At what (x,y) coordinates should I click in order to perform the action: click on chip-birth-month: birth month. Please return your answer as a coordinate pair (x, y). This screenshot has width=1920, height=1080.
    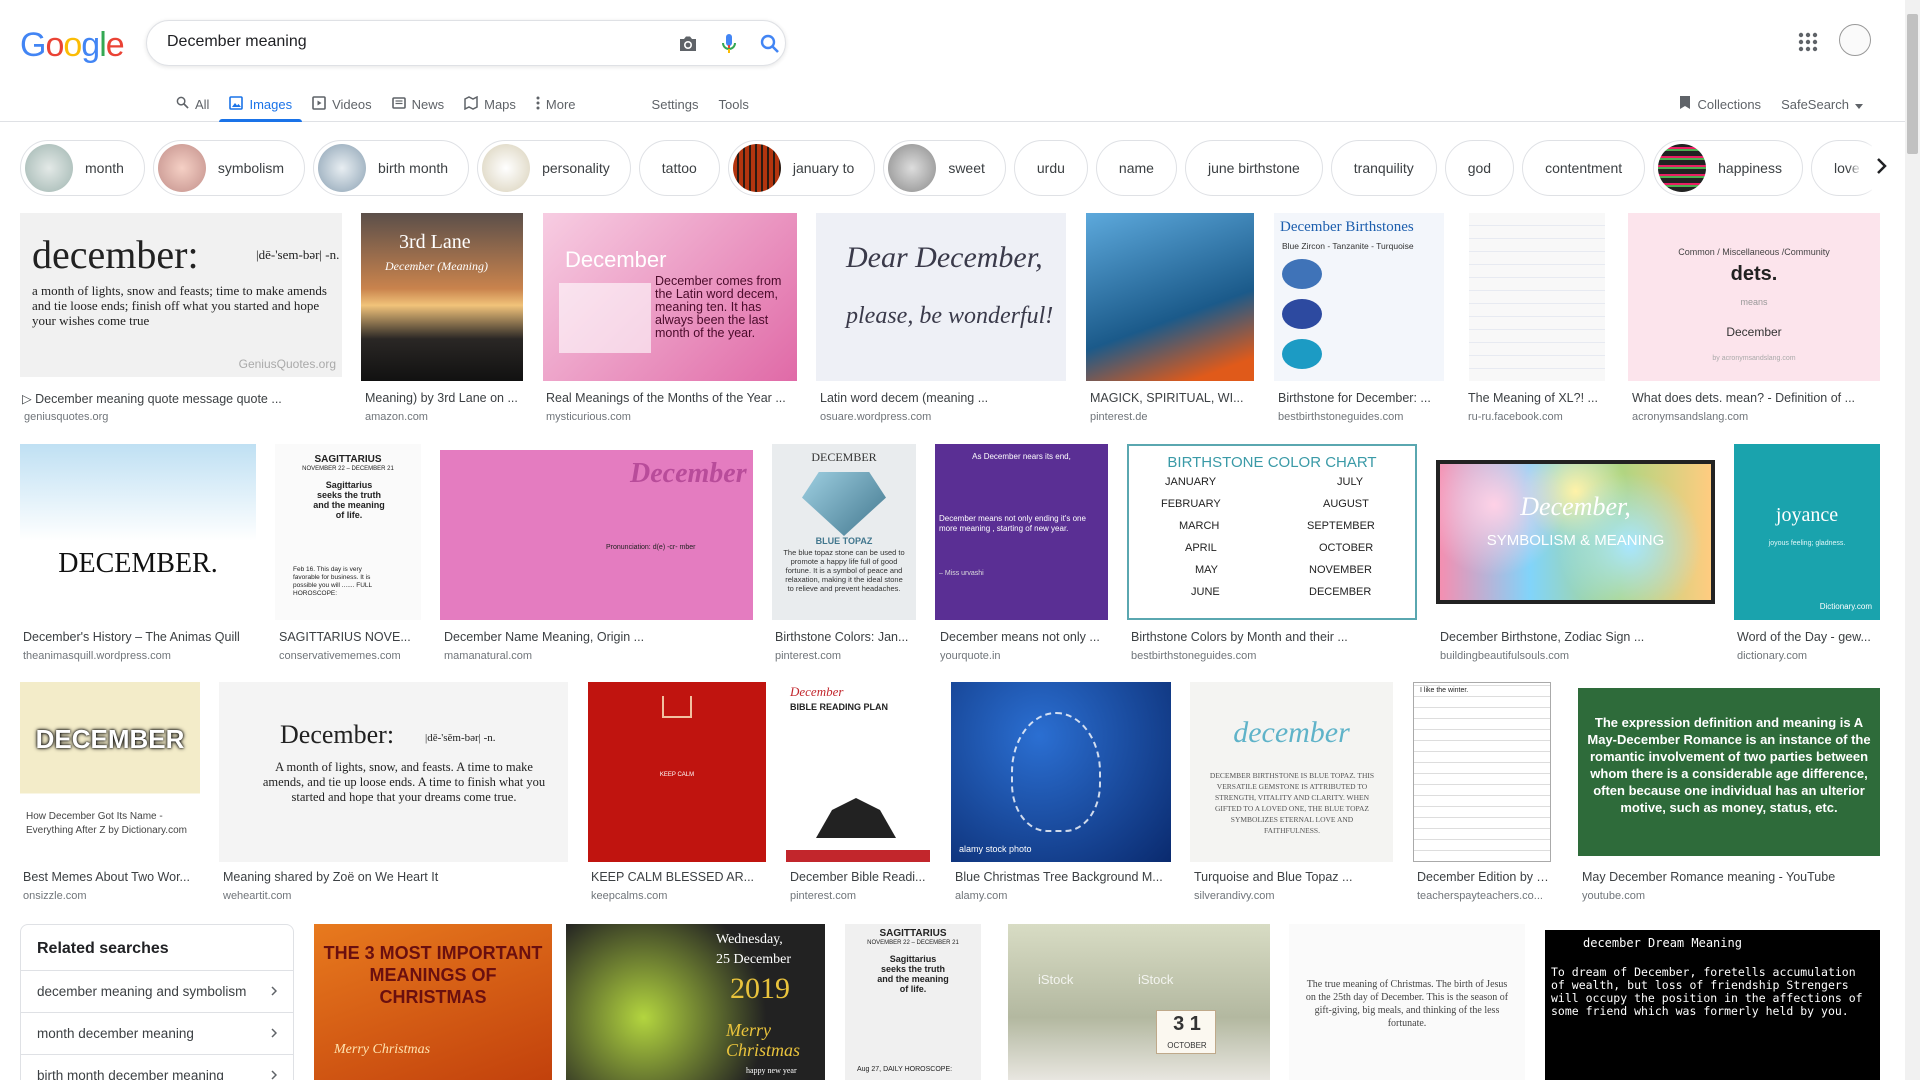
    Looking at the image, I should click on (391, 168).